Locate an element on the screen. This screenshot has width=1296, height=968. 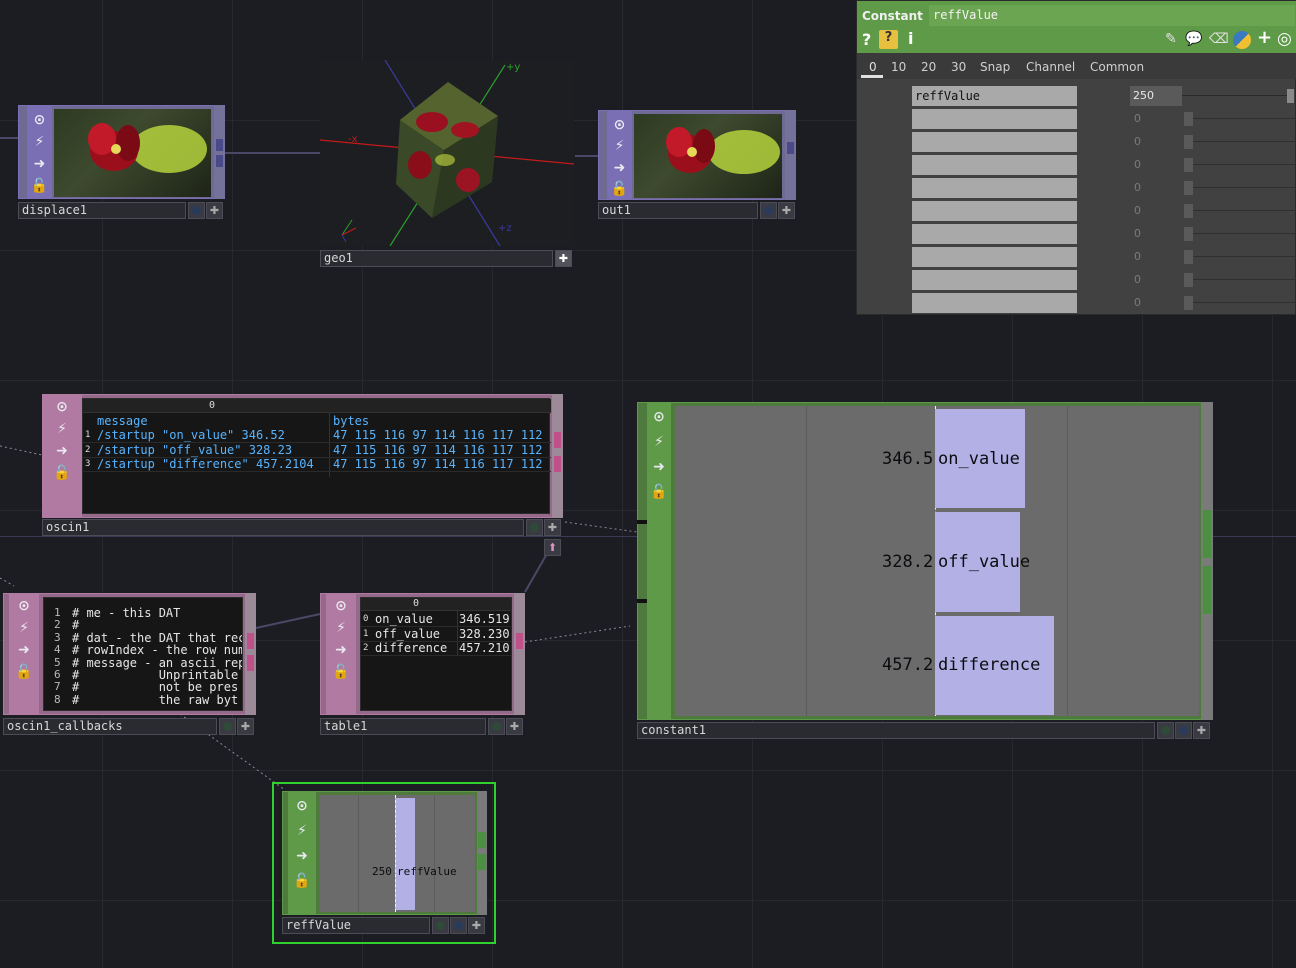
node-name: out1 is located at coordinates (678, 210).